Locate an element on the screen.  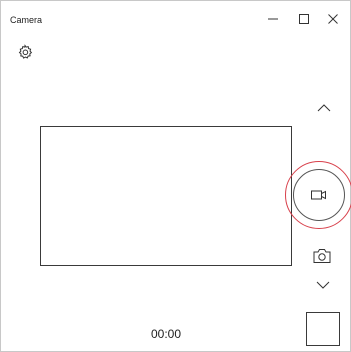
settings-button is located at coordinates (25, 52).